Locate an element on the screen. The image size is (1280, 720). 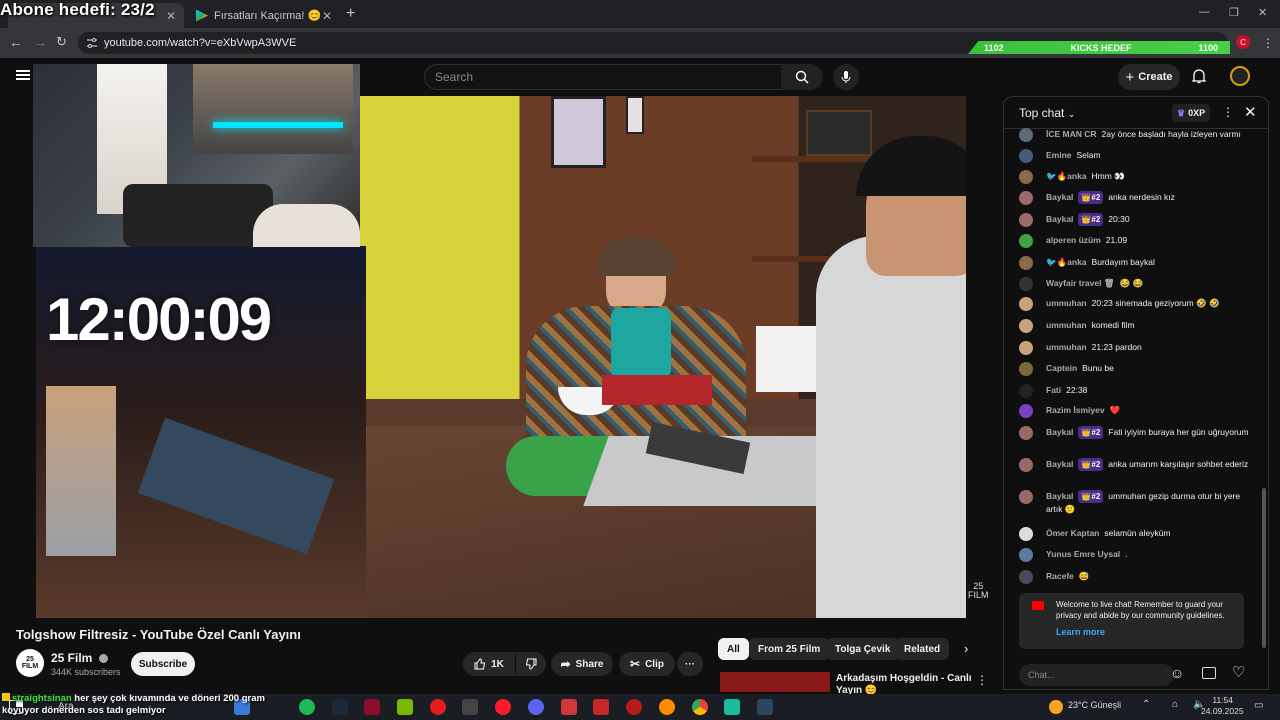
app-icon is located at coordinates (470, 707).